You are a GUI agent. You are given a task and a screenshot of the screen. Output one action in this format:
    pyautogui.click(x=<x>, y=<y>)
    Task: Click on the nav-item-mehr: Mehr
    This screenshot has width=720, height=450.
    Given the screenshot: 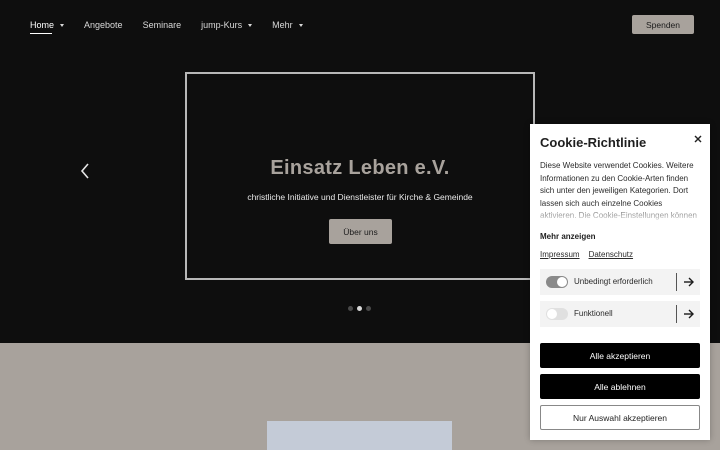 What is the action you would take?
    pyautogui.click(x=287, y=25)
    